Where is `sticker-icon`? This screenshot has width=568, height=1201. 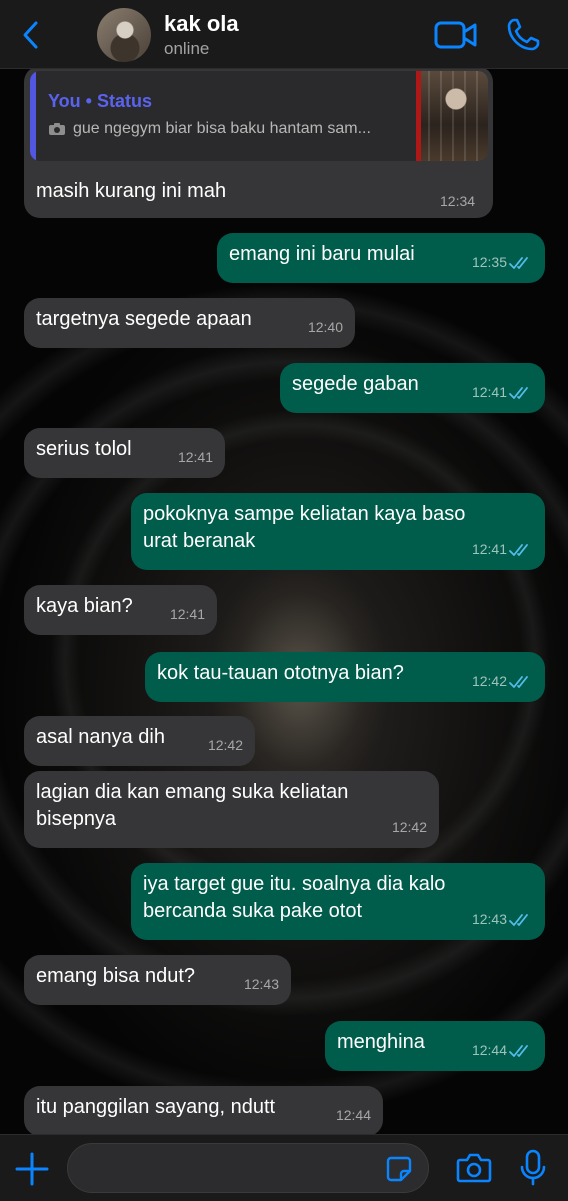
sticker-icon is located at coordinates (399, 1169).